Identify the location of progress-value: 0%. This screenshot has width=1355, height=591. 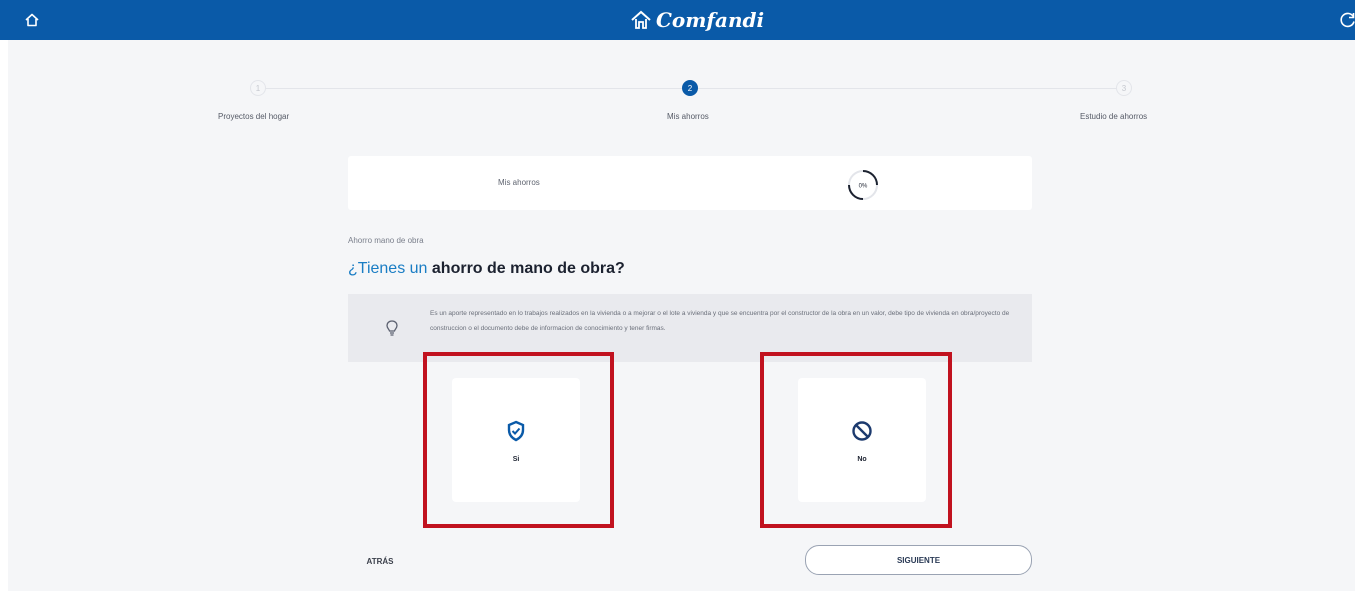
(863, 187).